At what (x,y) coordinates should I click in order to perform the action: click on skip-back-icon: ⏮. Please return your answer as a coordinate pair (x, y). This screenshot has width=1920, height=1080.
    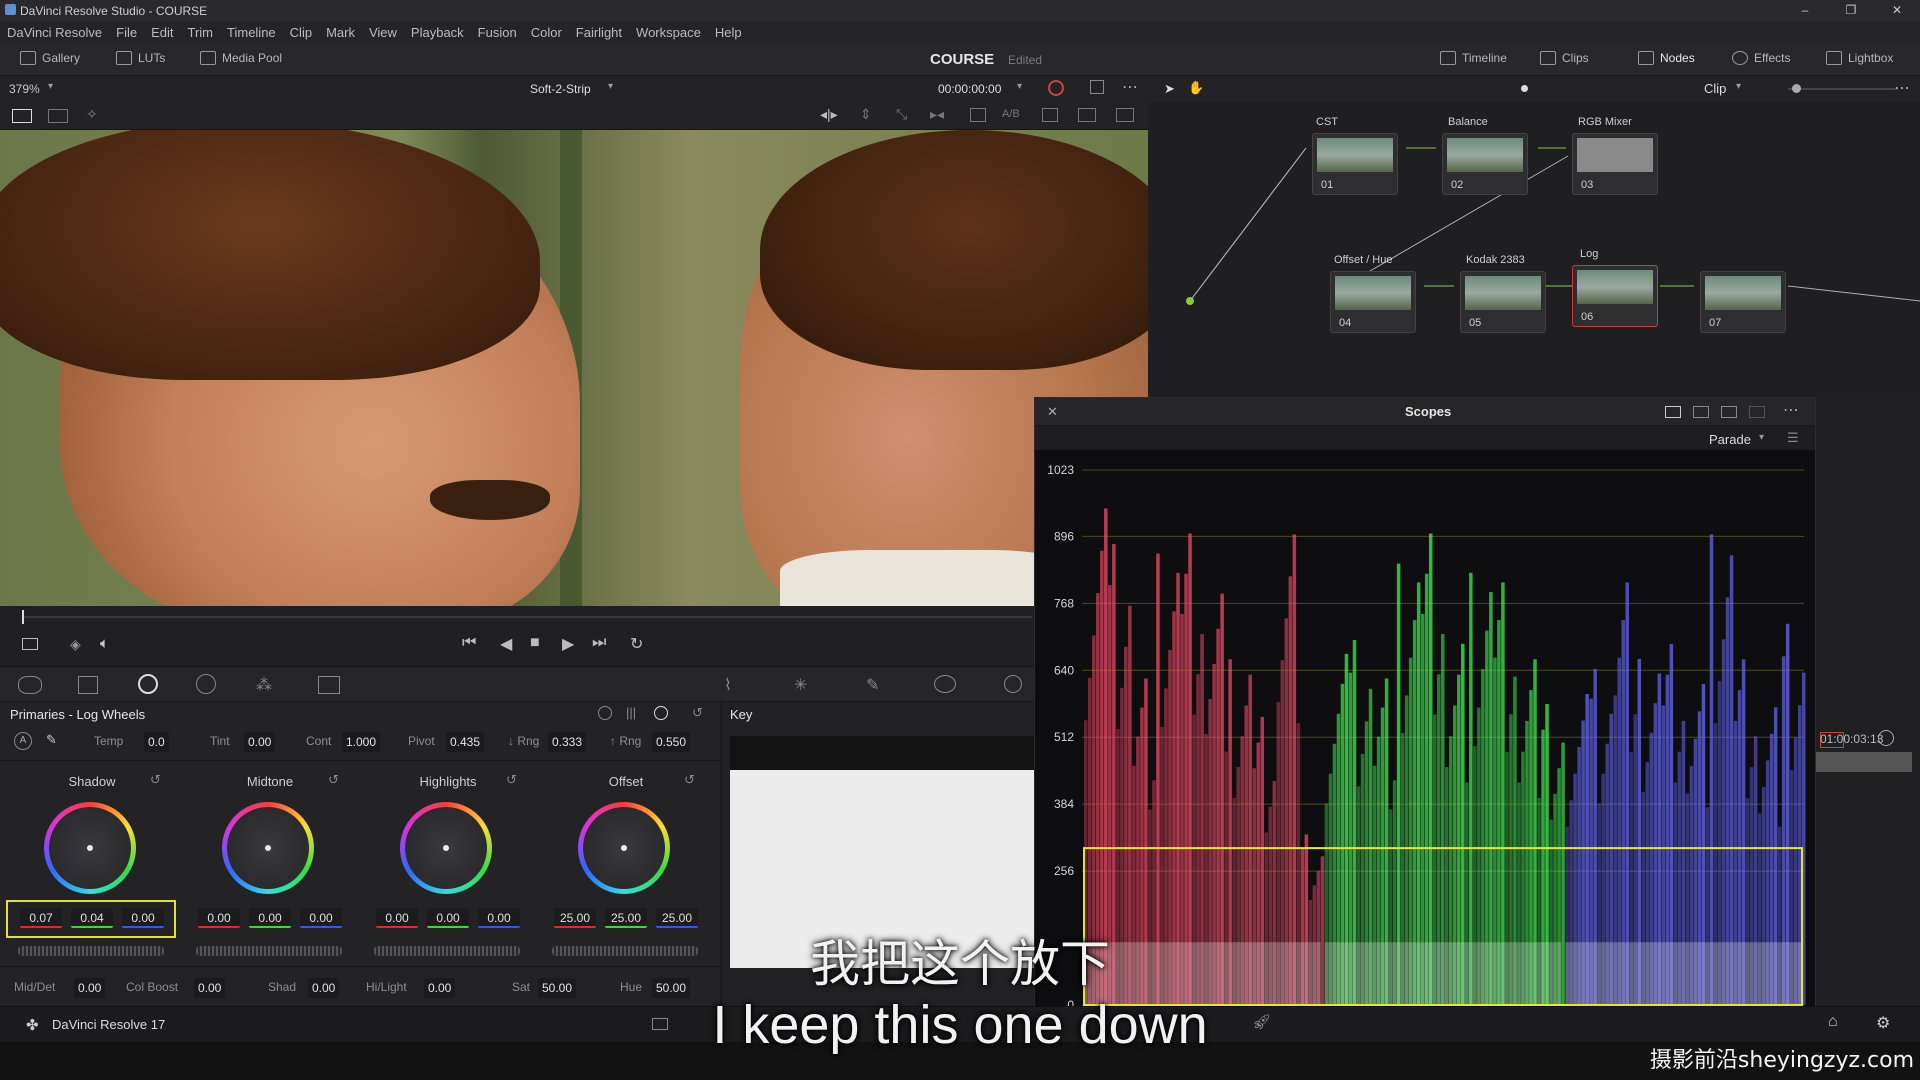
    Looking at the image, I should click on (469, 643).